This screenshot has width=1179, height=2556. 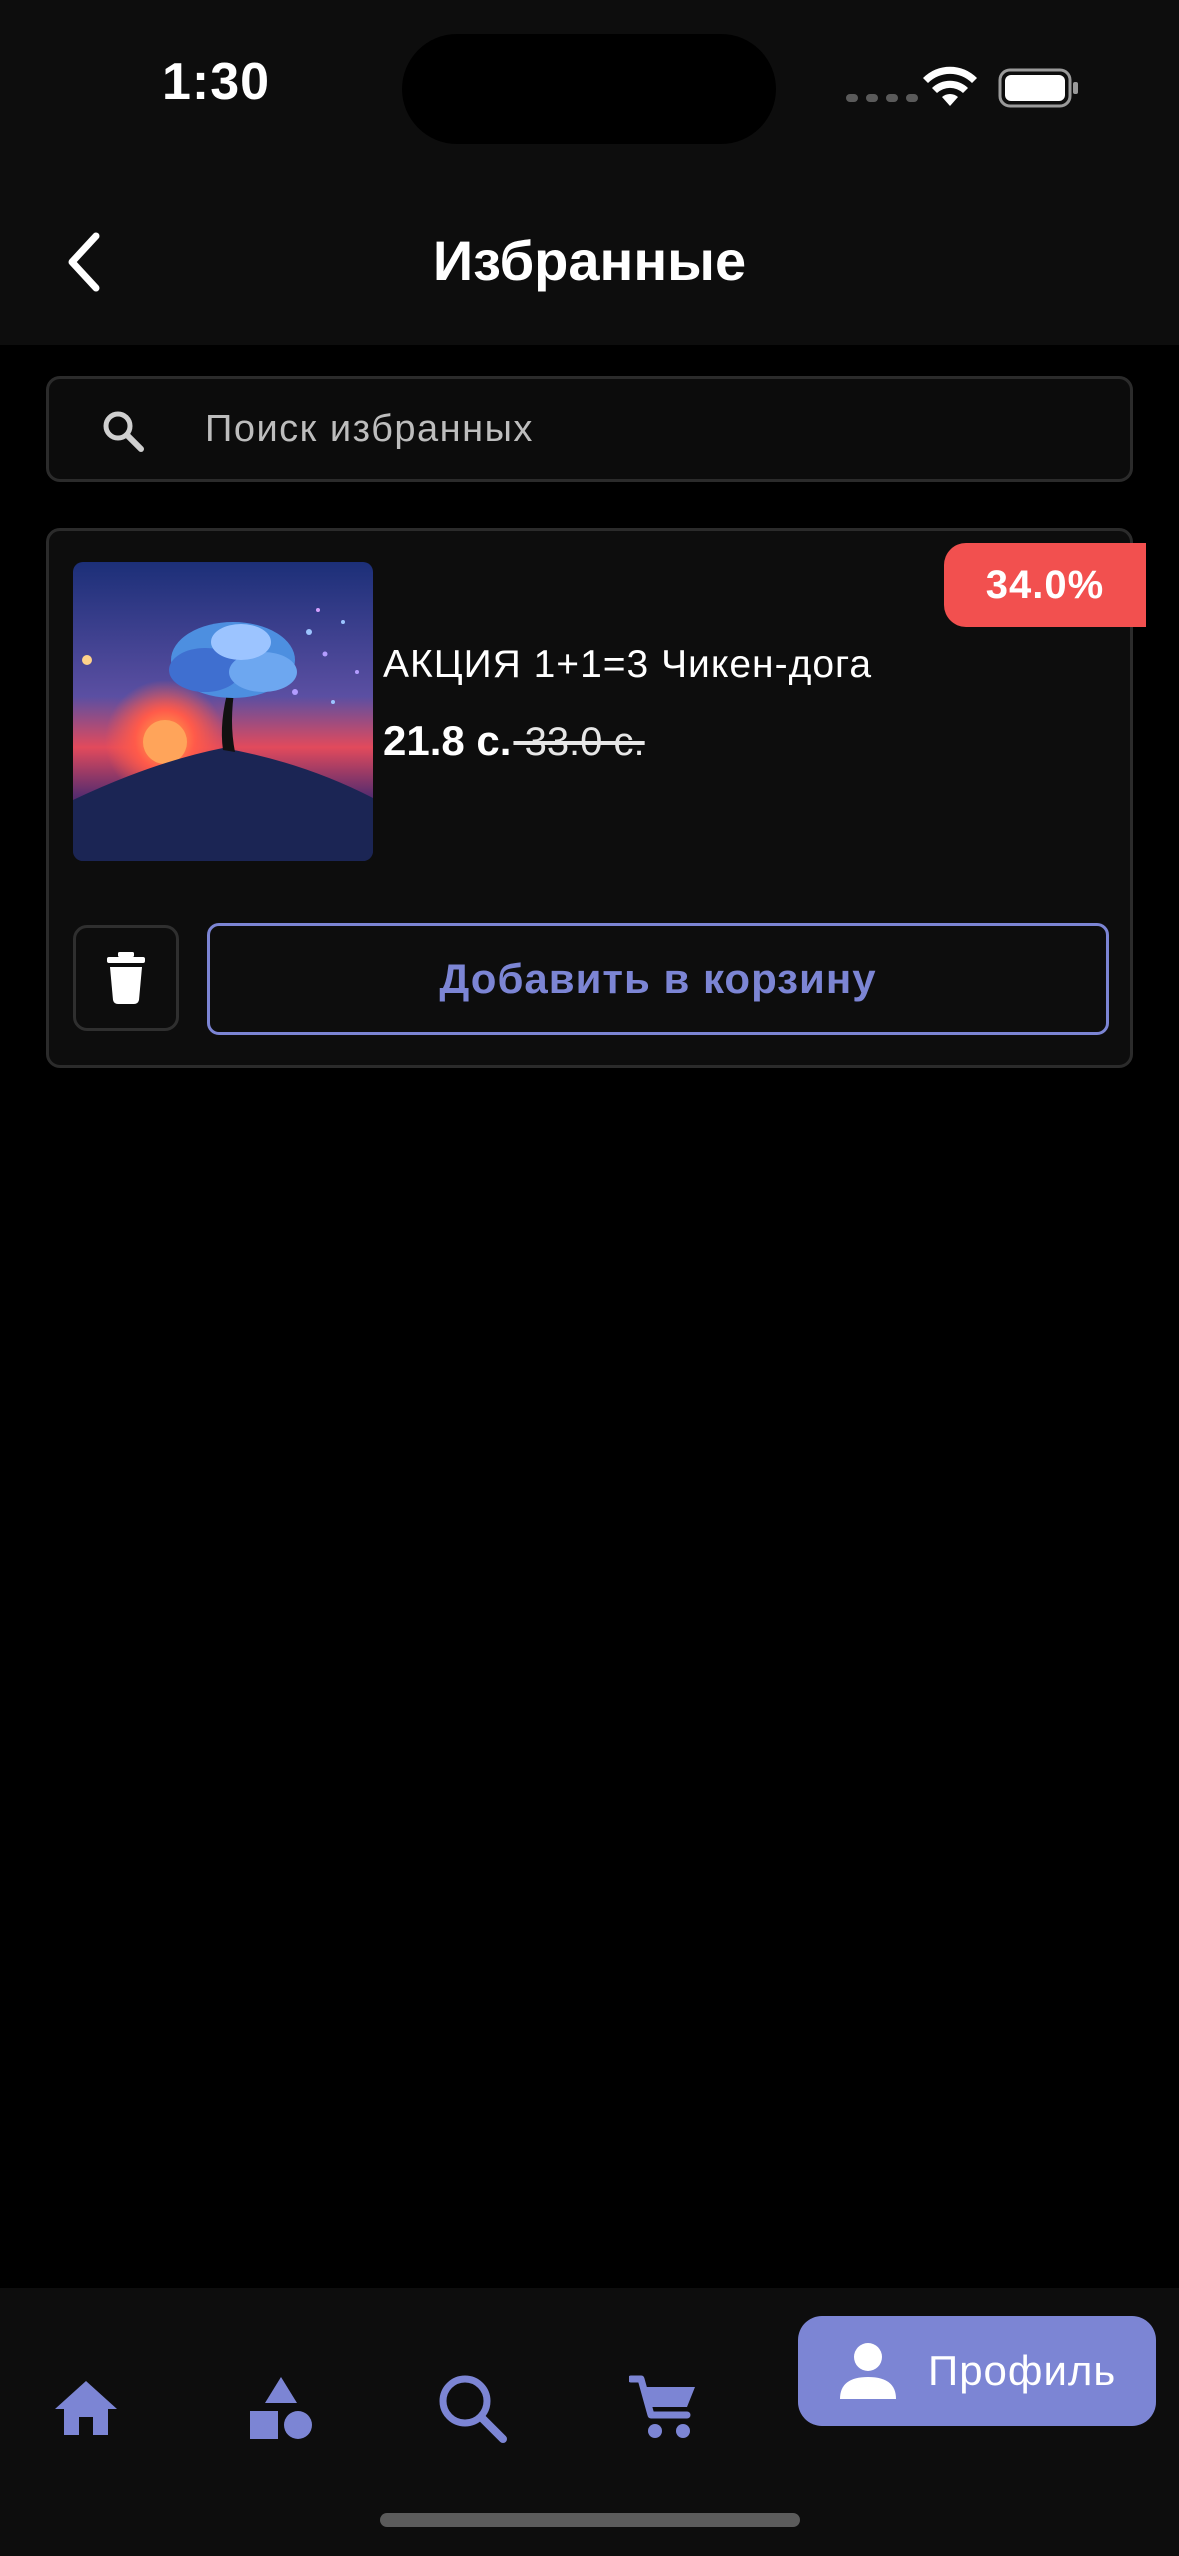 I want to click on home-indicator, so click(x=590, y=2520).